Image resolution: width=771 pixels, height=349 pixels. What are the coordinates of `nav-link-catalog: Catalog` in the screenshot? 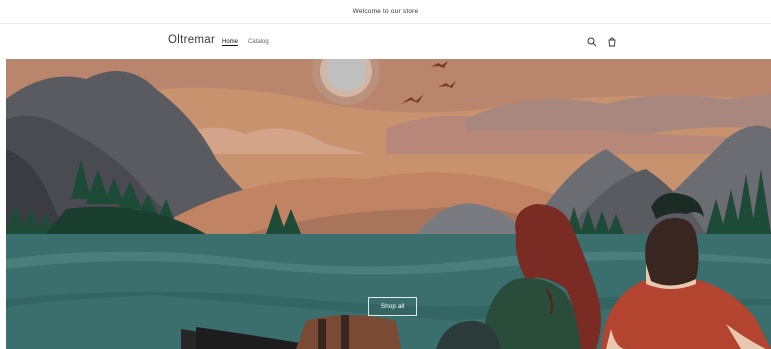 It's located at (258, 42).